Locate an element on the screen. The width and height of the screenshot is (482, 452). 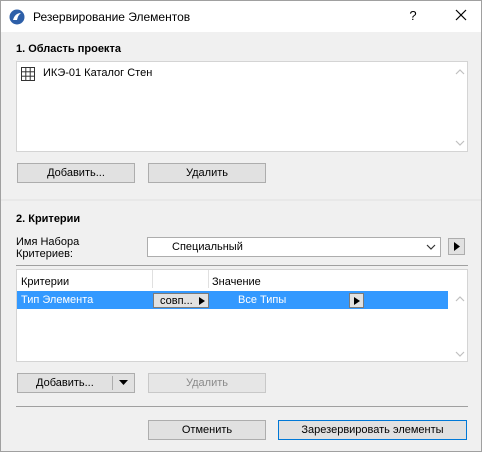
criteria-set-menu-button is located at coordinates (456, 246).